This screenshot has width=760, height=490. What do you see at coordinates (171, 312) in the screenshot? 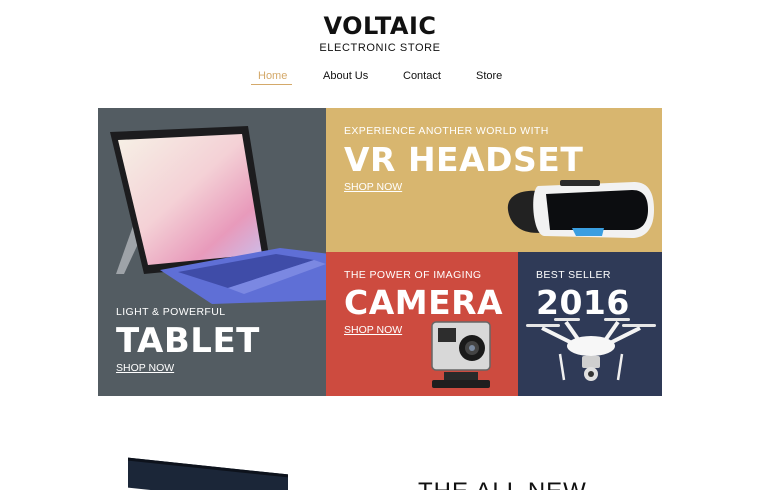
I see `tablet-kicker: LIGHT & POWERFUL` at bounding box center [171, 312].